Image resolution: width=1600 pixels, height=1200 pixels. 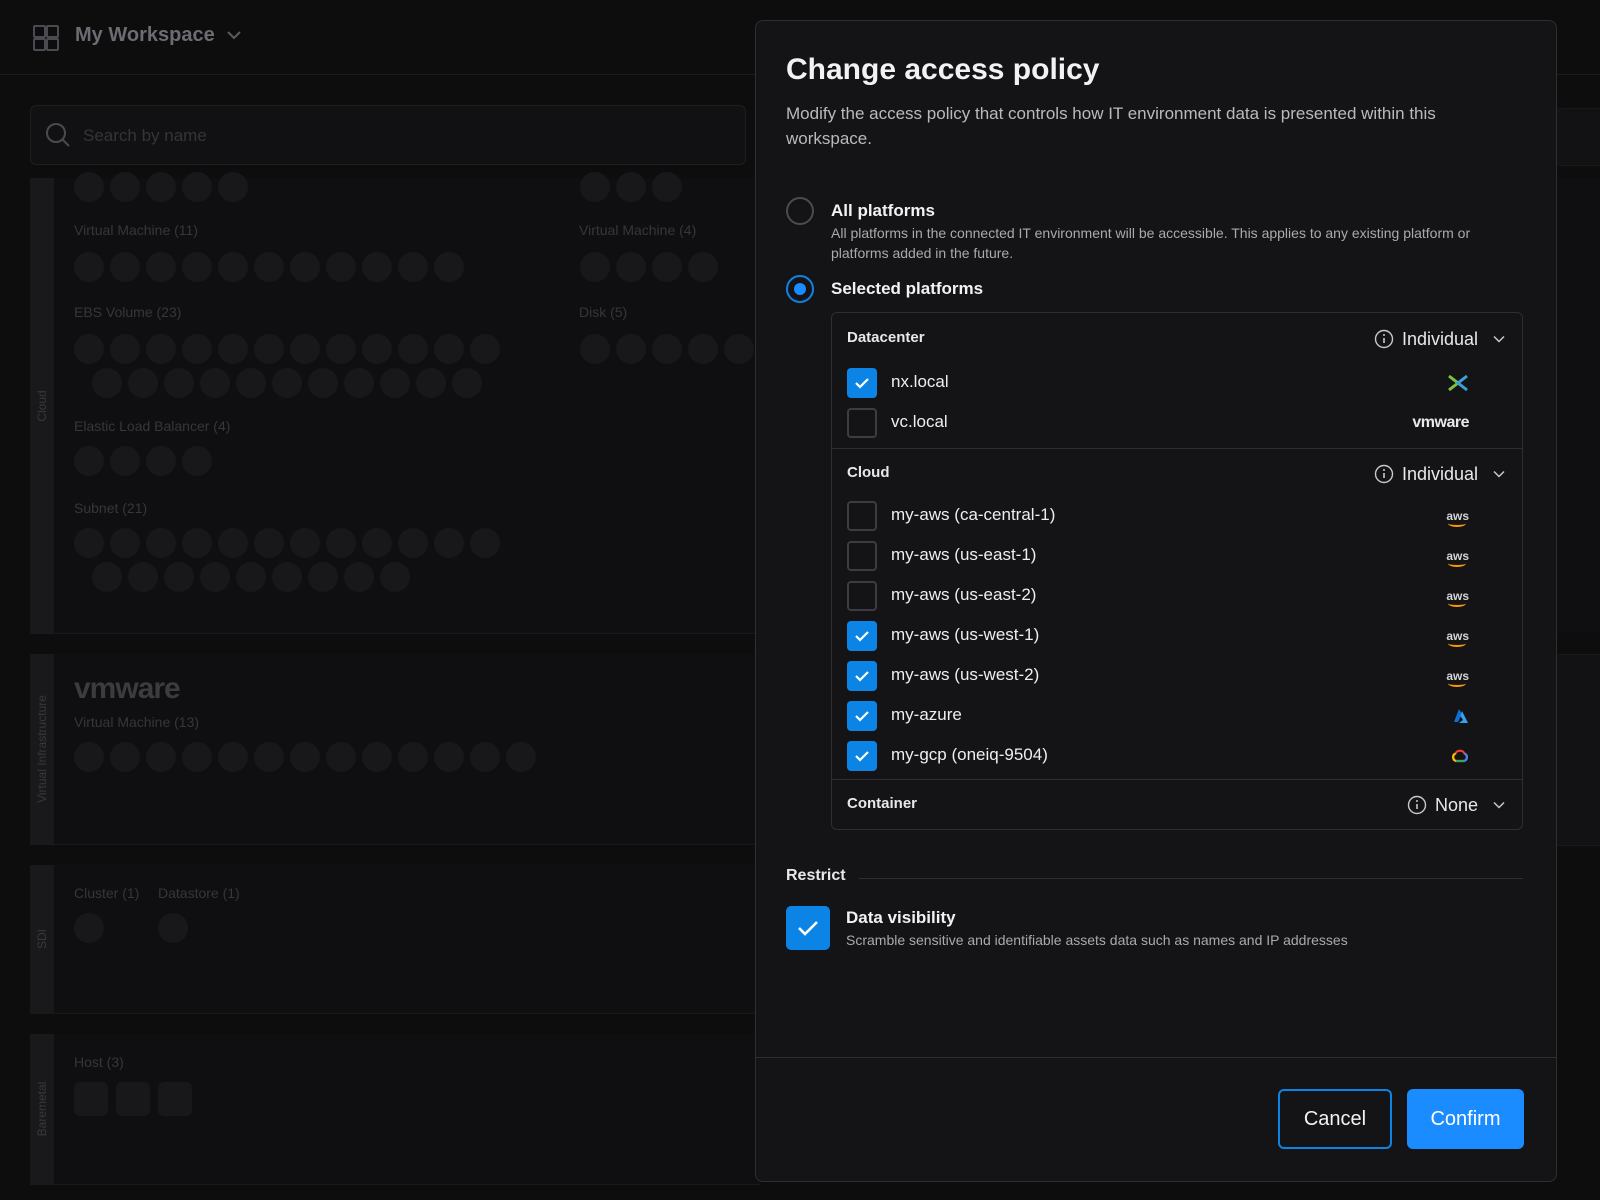 What do you see at coordinates (973, 514) in the screenshot?
I see `platform-label: my-aws (ca-central-1)` at bounding box center [973, 514].